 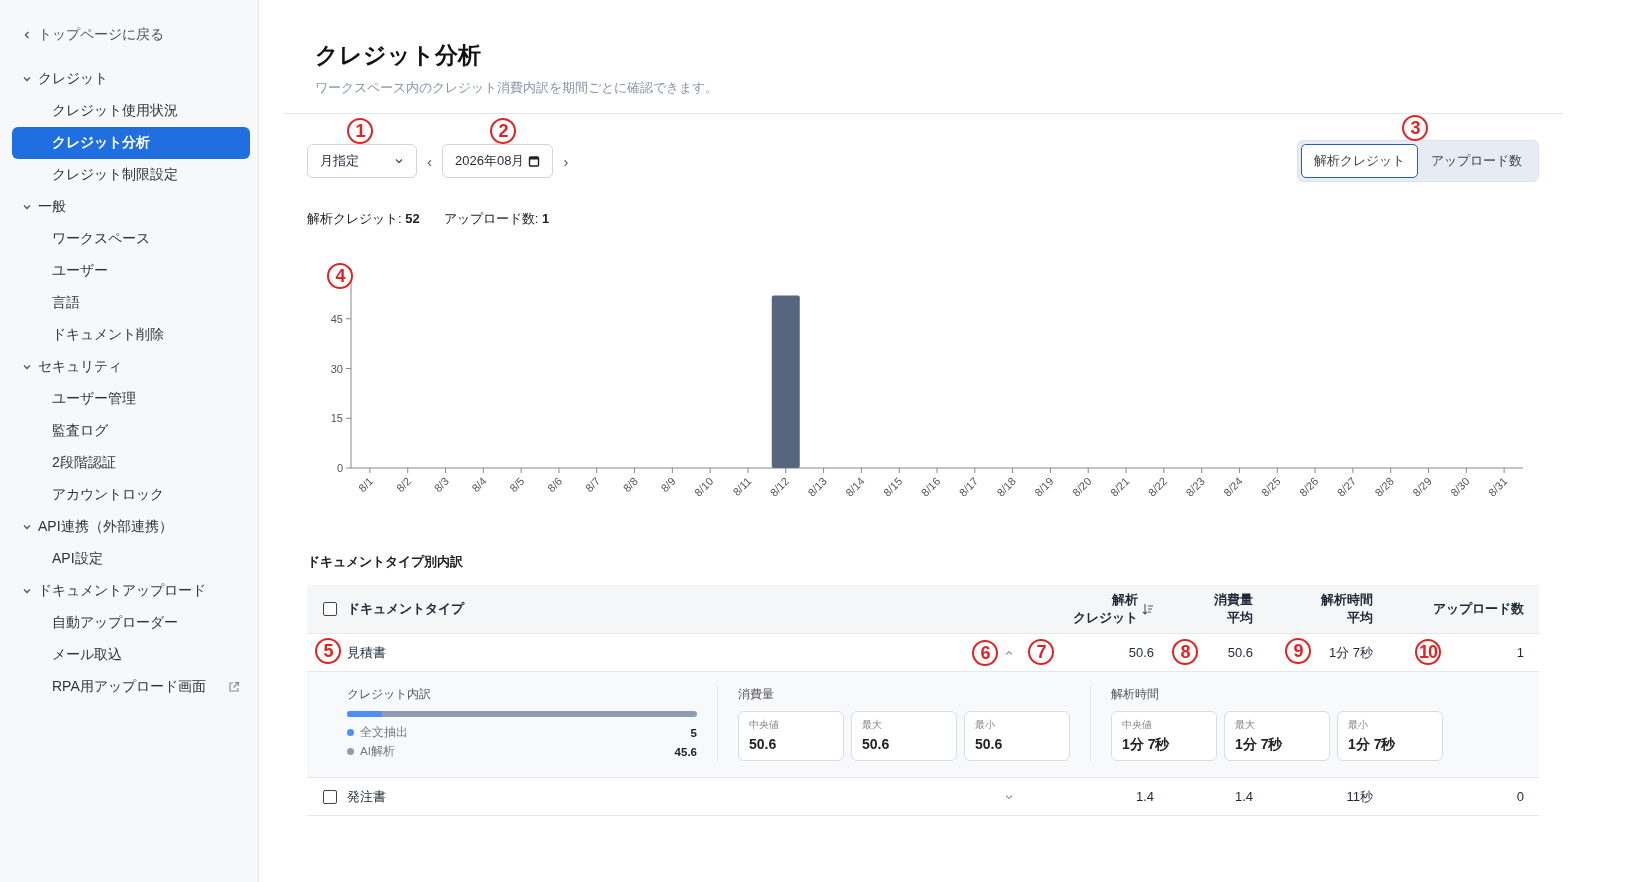 What do you see at coordinates (703, 486) in the screenshot?
I see `x-tick-label: 8/10` at bounding box center [703, 486].